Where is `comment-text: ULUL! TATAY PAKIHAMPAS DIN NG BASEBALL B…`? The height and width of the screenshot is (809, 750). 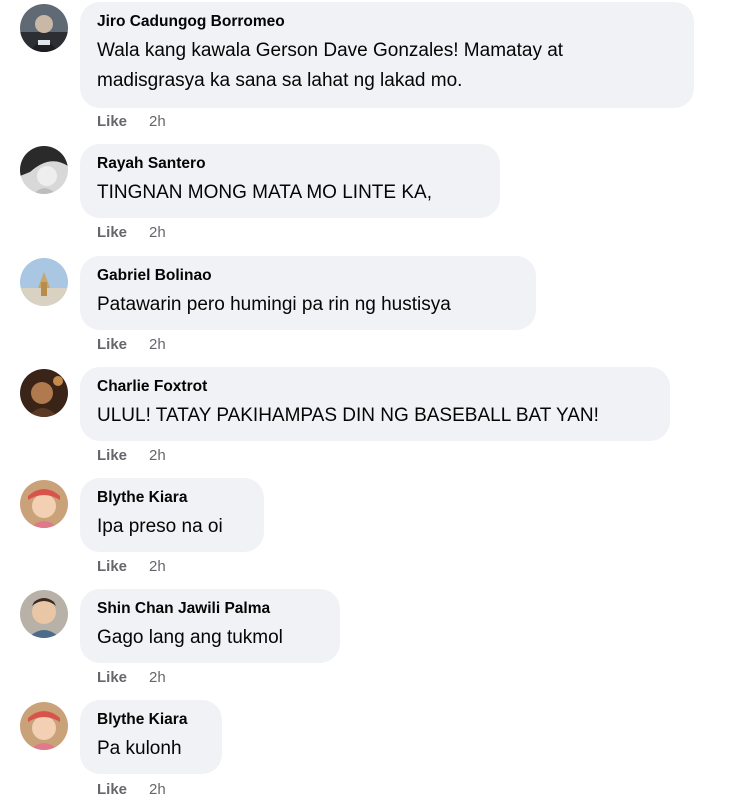
comment-text: ULUL! TATAY PAKIHAMPAS DIN NG BASEBALL B… is located at coordinates (374, 416).